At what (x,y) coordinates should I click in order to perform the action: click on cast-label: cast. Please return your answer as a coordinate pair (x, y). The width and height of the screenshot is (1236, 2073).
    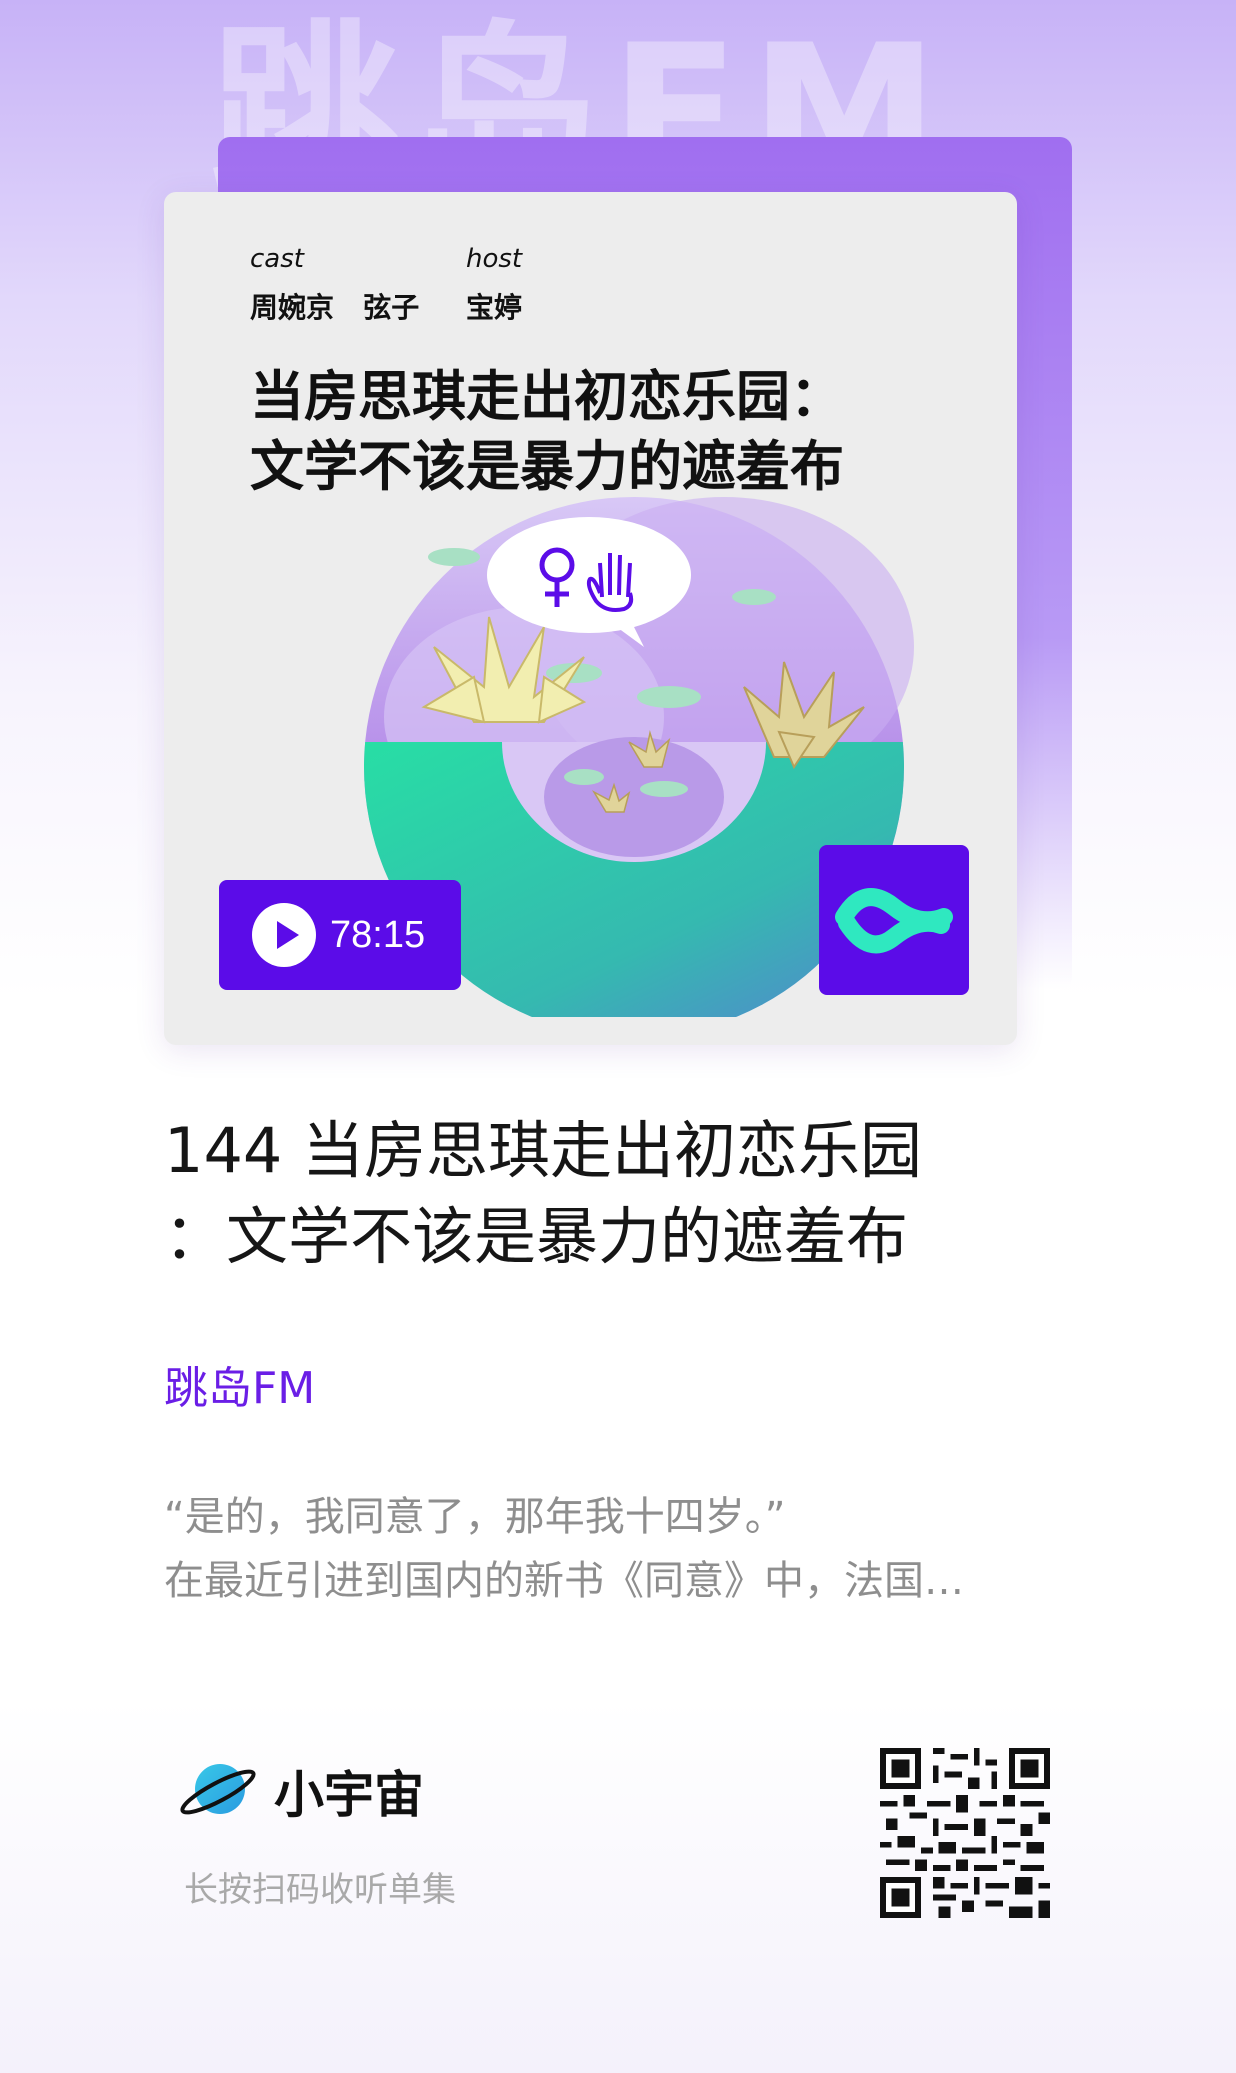
    Looking at the image, I should click on (277, 259).